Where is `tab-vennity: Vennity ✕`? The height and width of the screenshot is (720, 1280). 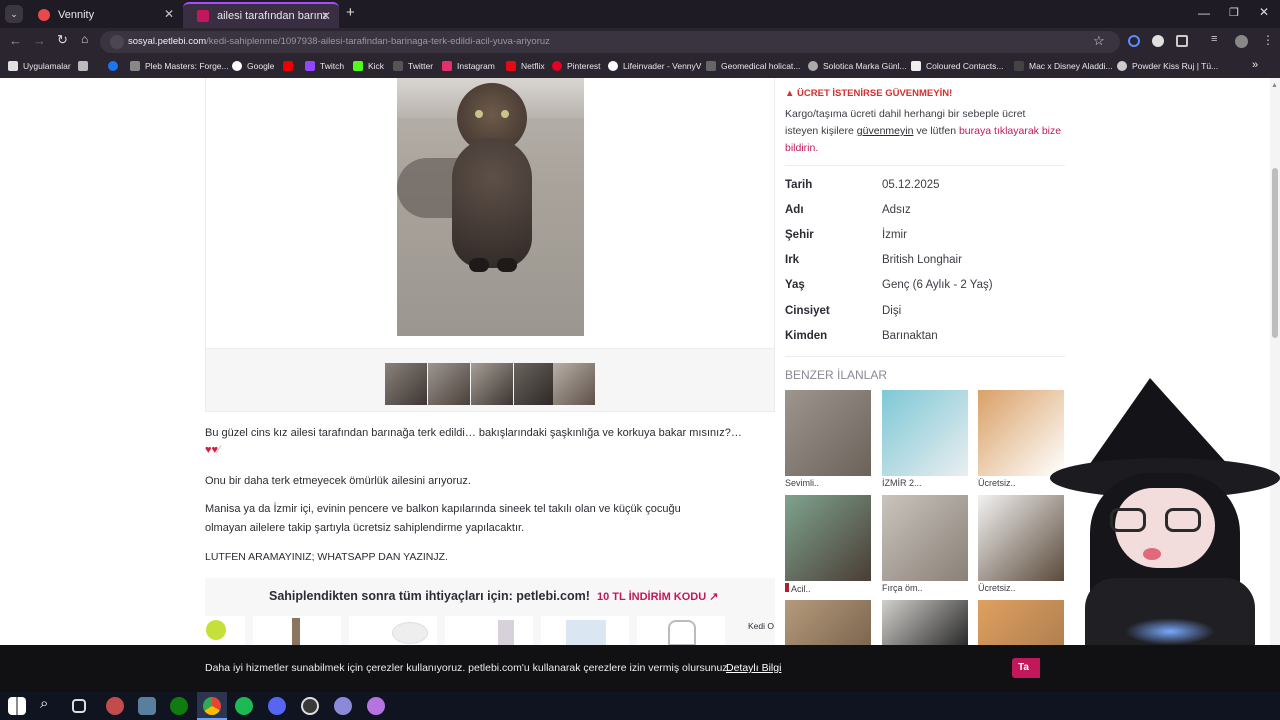 tab-vennity: Vennity ✕ is located at coordinates (103, 15).